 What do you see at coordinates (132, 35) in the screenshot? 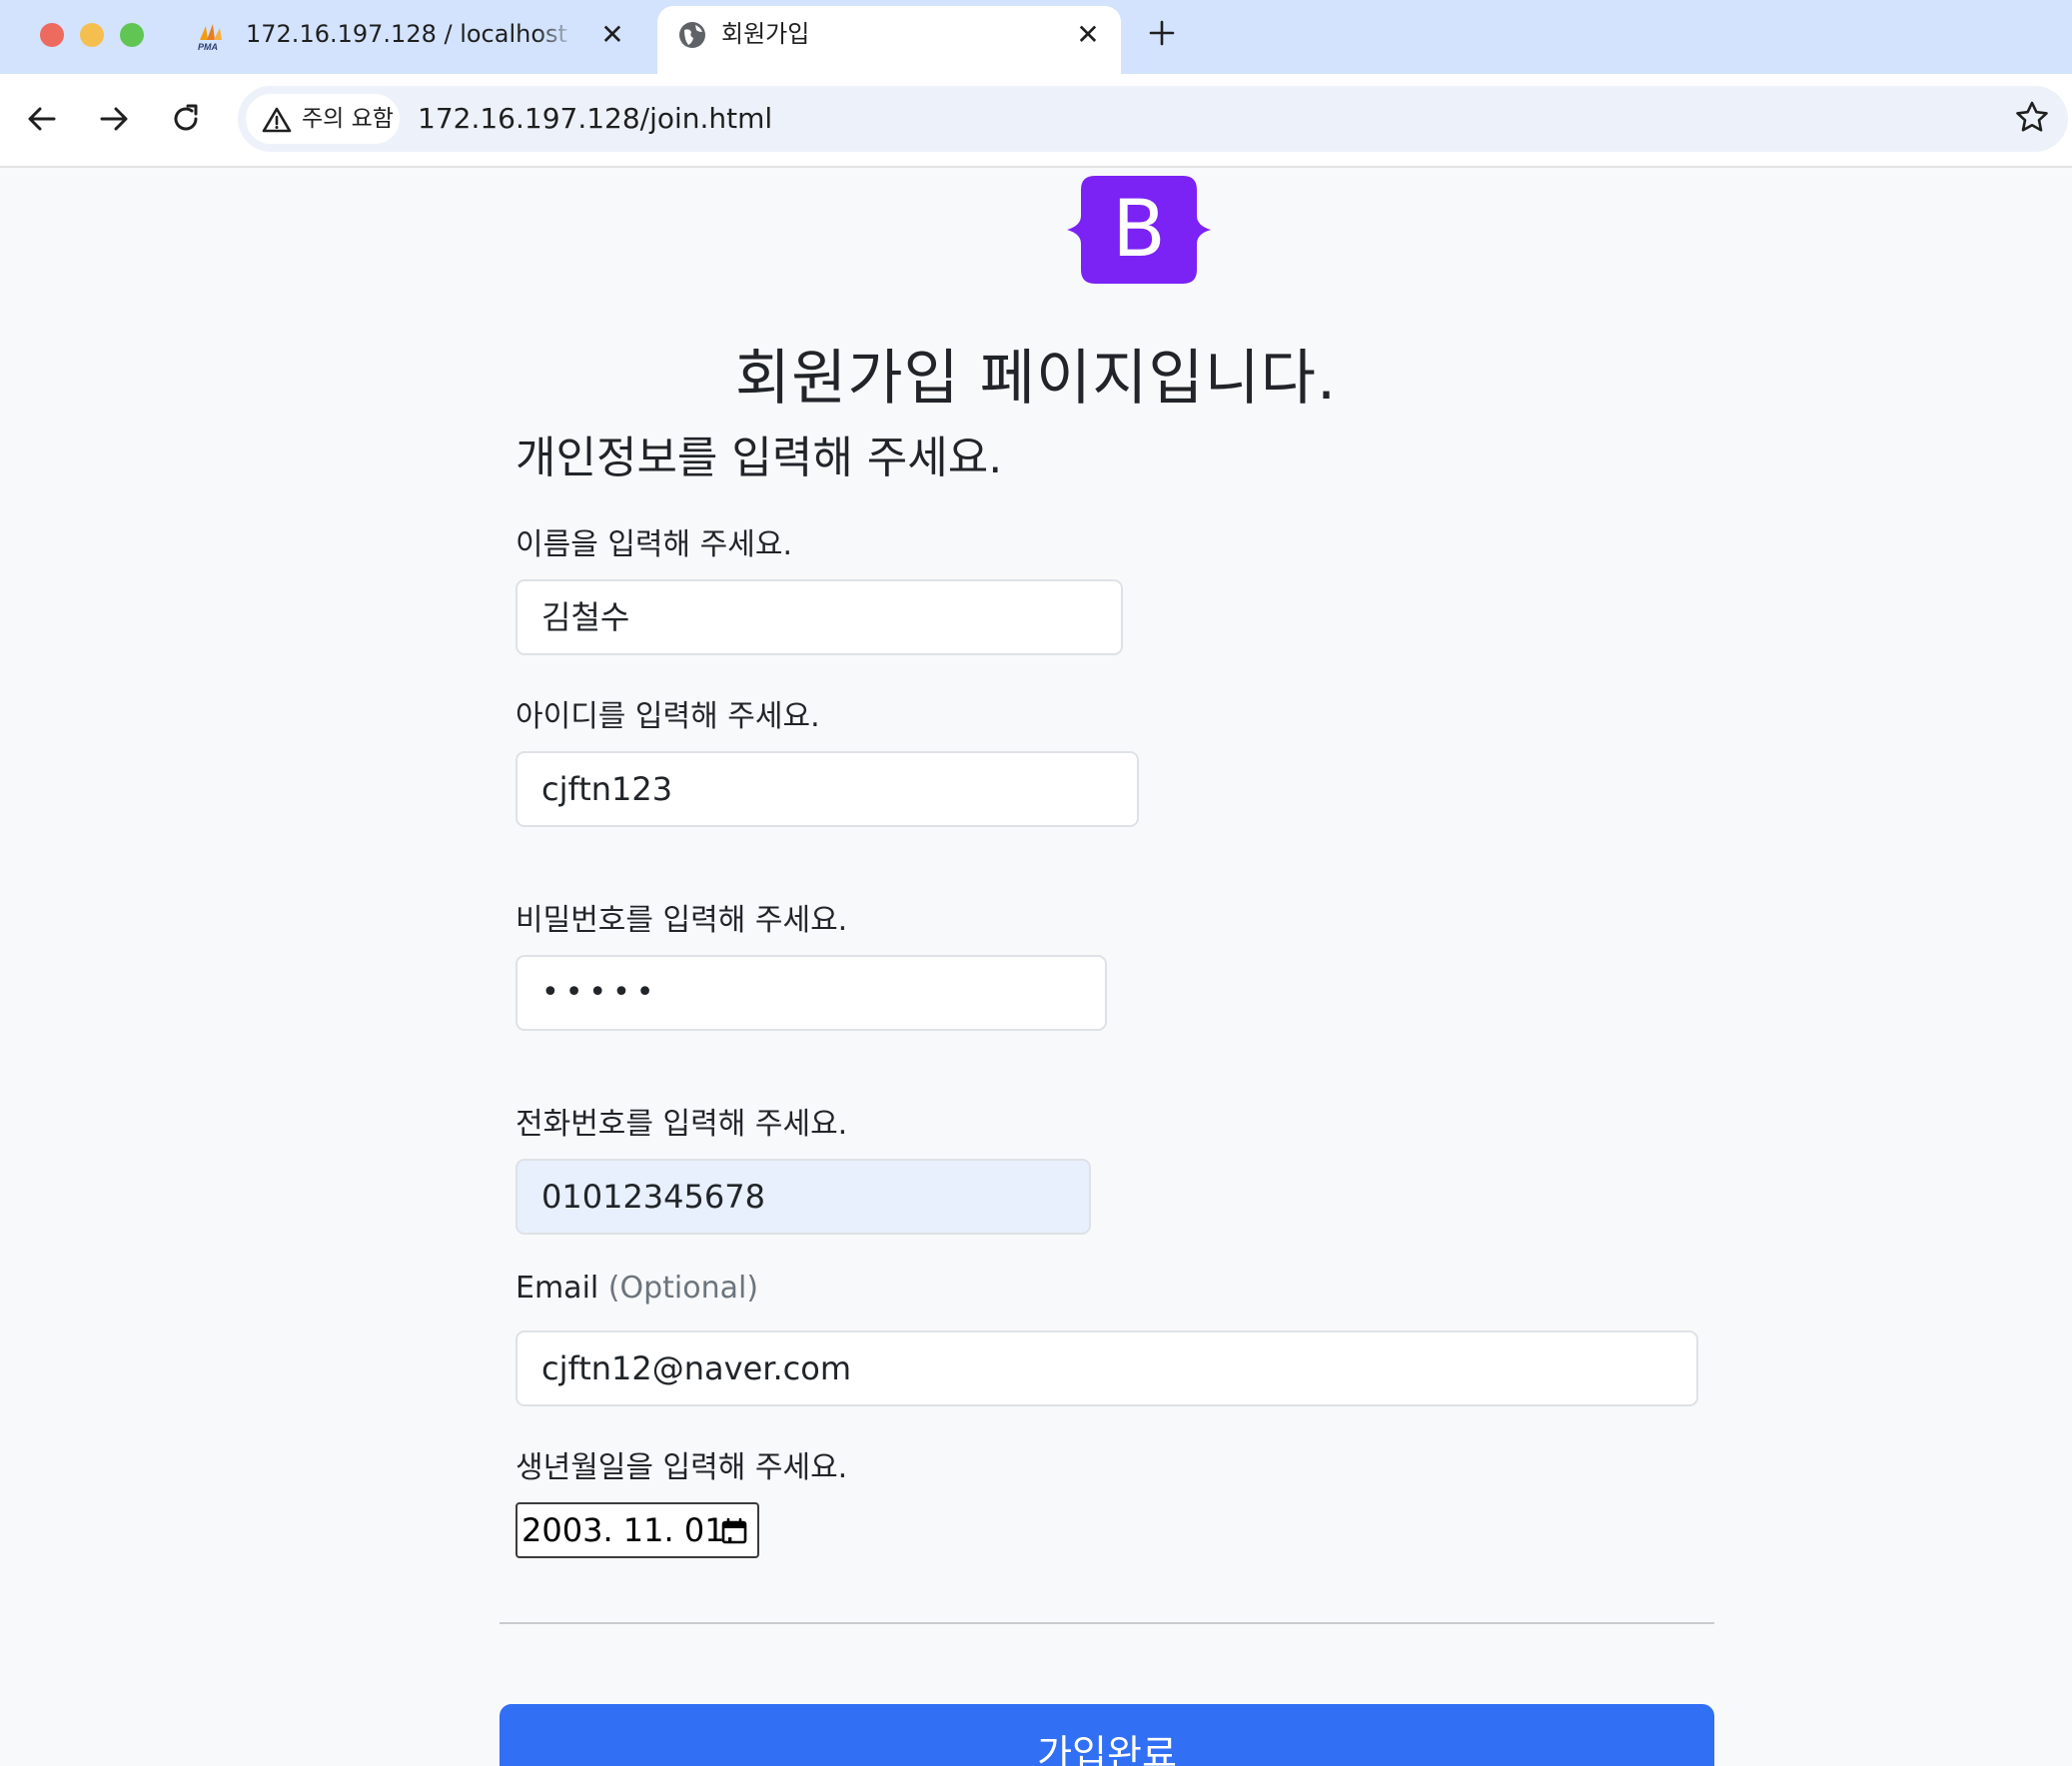
I see `window-zoom-button` at bounding box center [132, 35].